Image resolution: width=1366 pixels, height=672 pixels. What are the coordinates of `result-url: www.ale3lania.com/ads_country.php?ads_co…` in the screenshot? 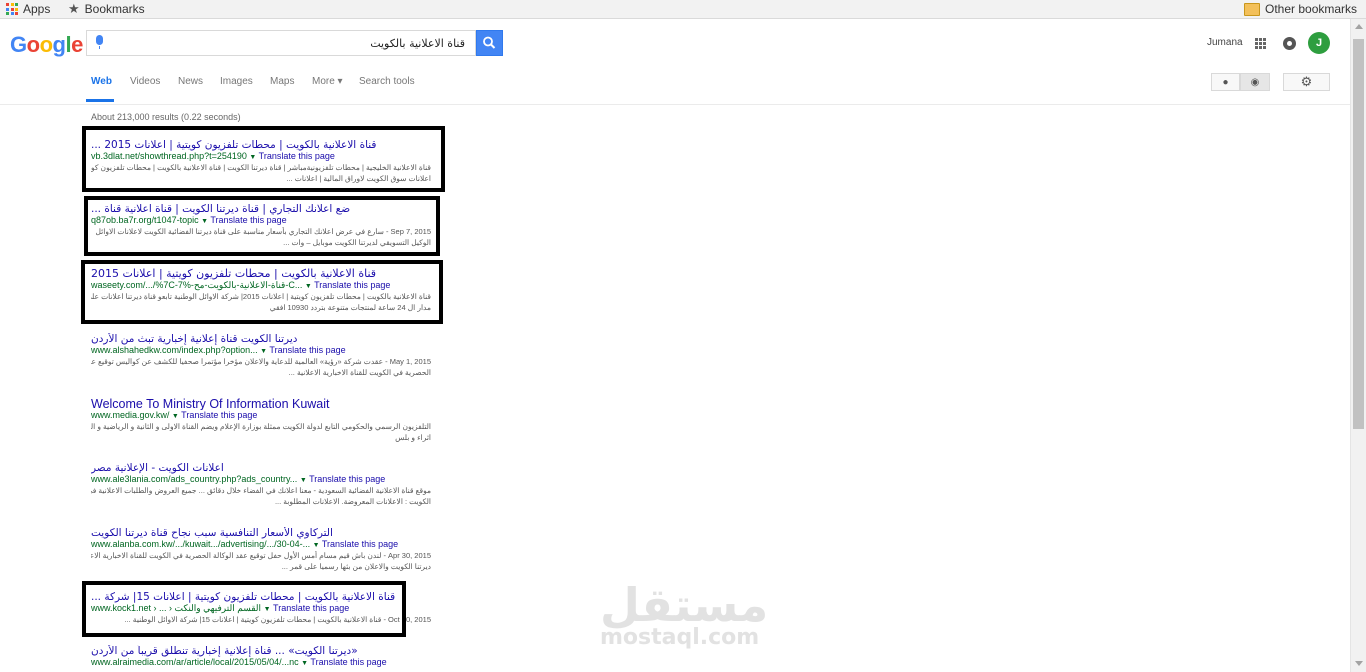 It's located at (261, 480).